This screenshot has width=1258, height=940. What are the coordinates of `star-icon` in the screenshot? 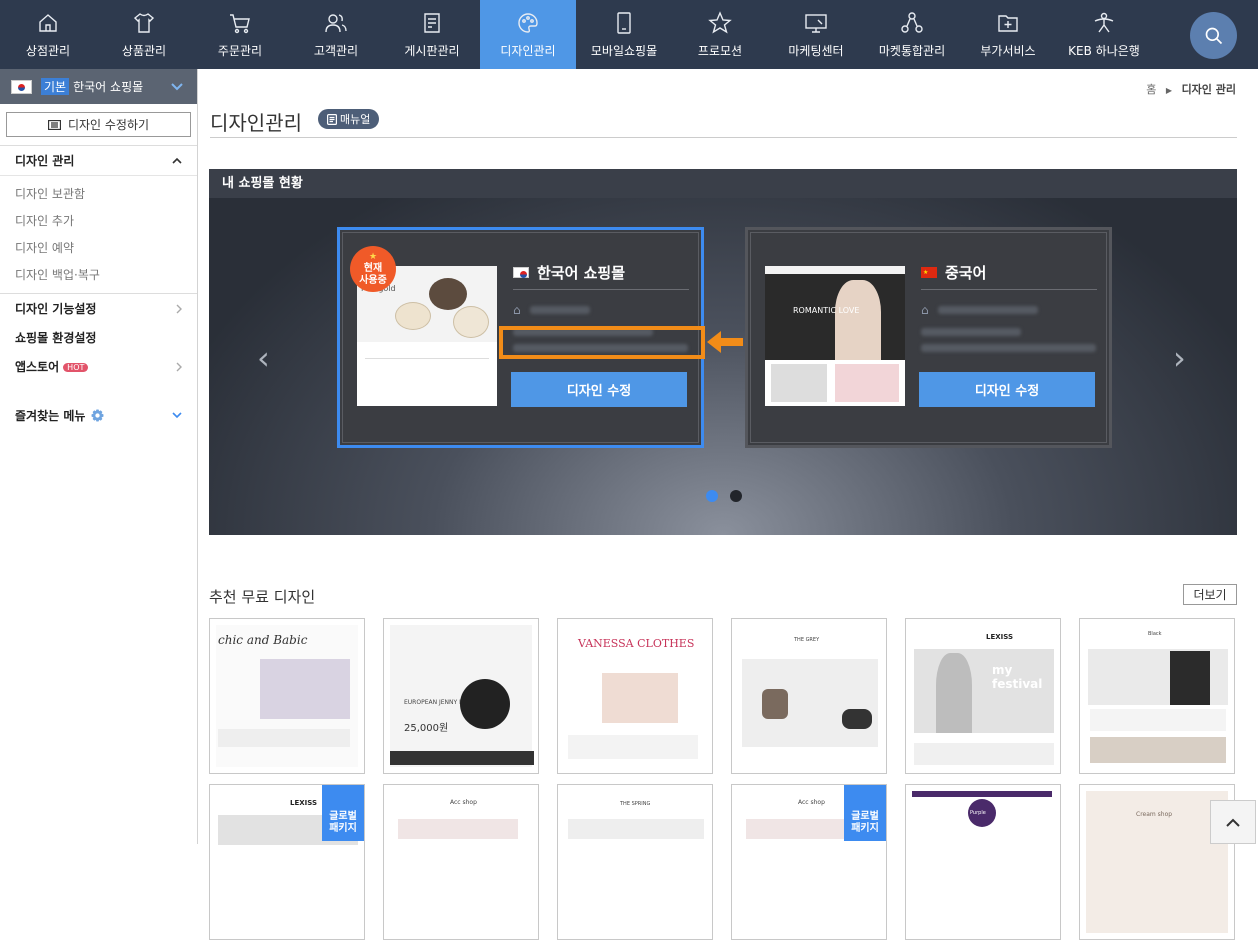 It's located at (720, 22).